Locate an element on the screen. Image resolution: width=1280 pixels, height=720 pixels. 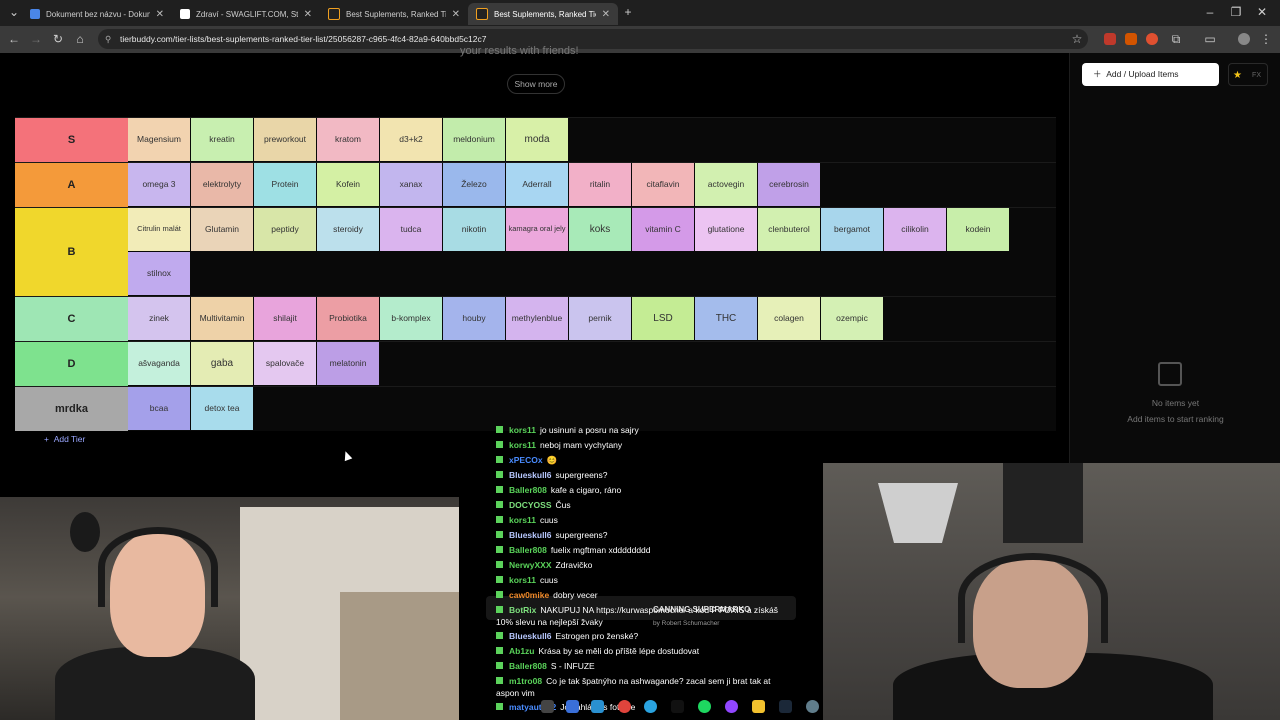
tier-label: S is located at coordinates (71, 140).